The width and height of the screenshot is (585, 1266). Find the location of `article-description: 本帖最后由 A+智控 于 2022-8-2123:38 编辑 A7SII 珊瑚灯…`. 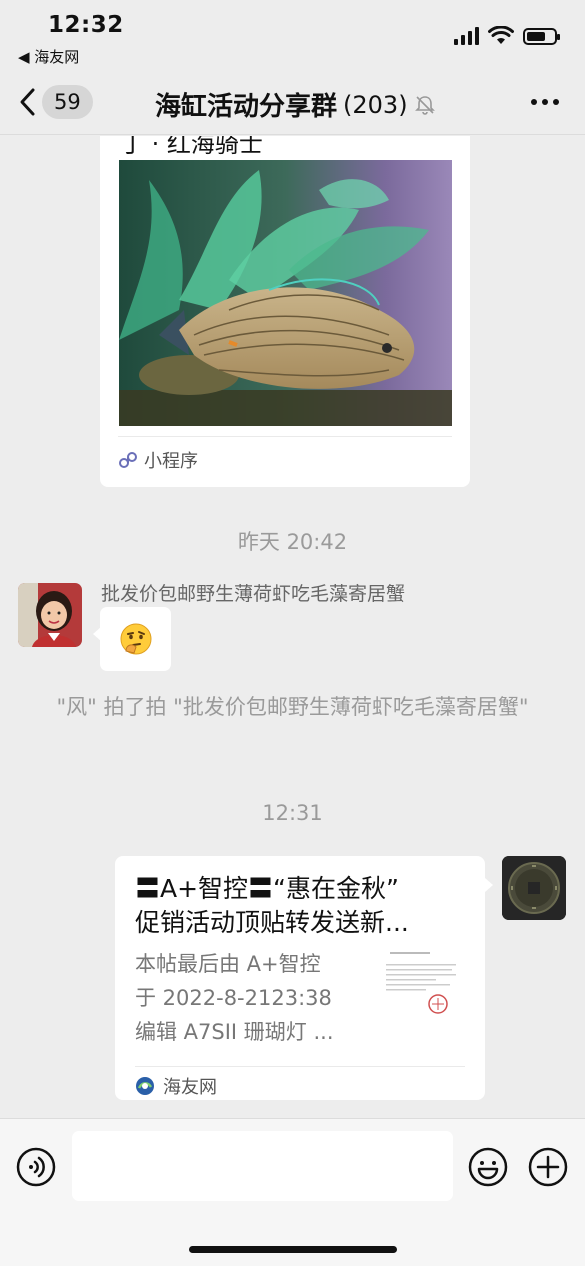

article-description: 本帖最后由 A+智控 于 2022-8-2123:38 编辑 A7SII 珊瑚灯… is located at coordinates (245, 998).